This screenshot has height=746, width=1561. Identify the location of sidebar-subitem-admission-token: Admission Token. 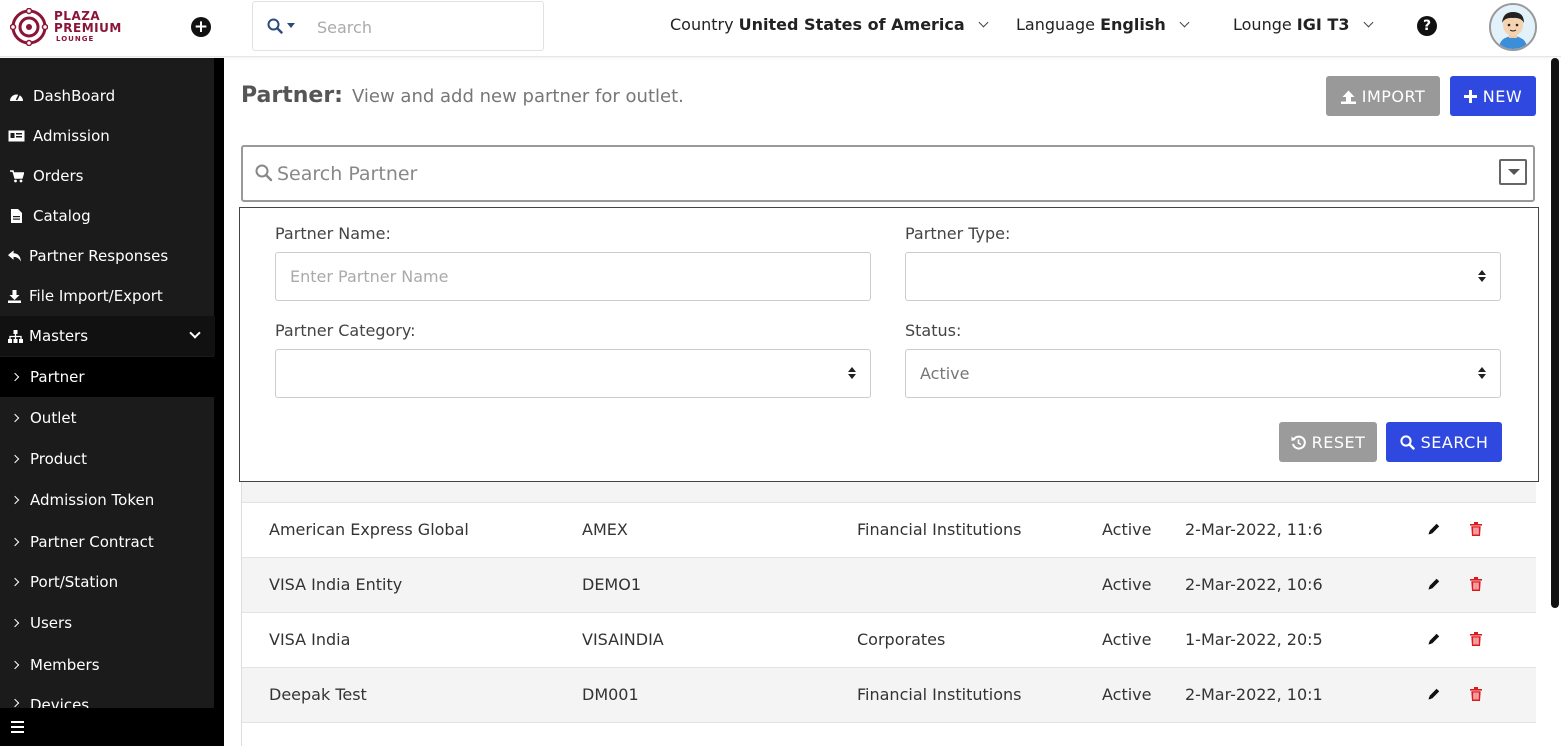
(107, 500).